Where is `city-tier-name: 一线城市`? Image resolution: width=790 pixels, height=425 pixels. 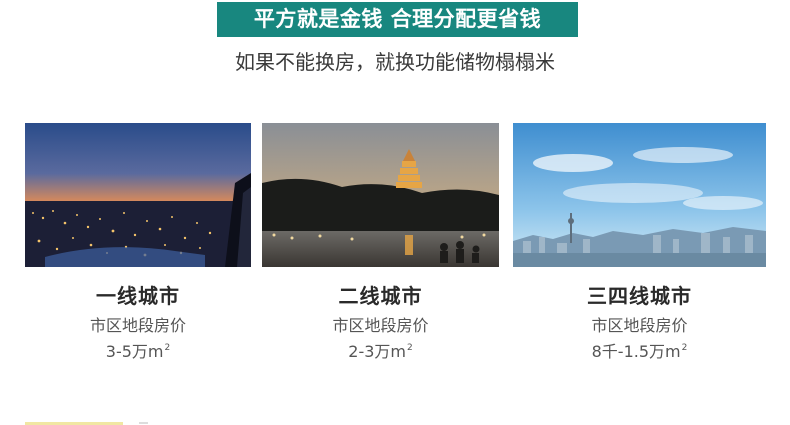
city-tier-name: 一线城市 is located at coordinates (138, 296).